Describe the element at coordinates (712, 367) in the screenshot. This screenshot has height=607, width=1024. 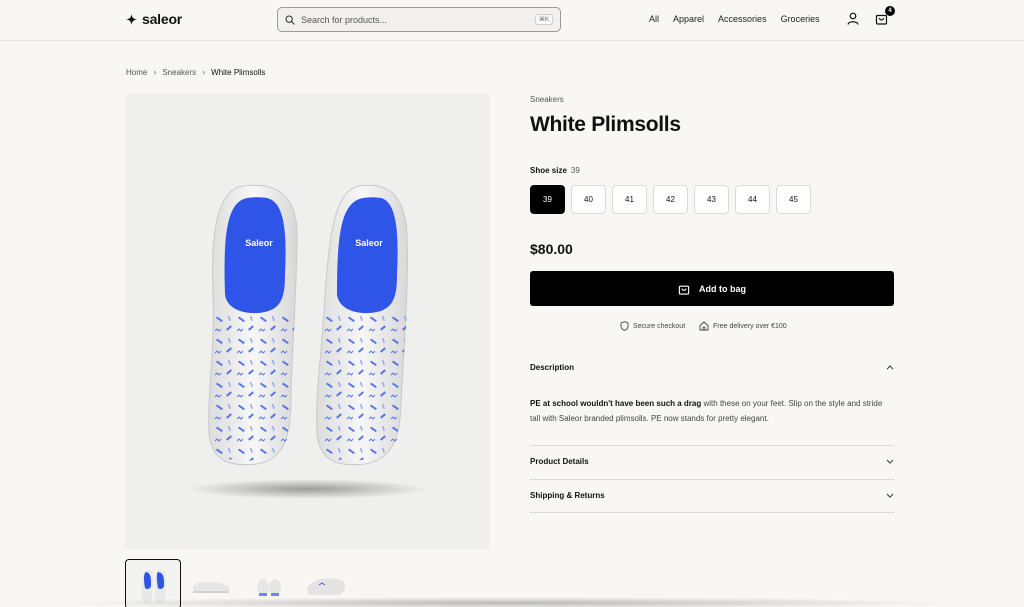
I see `description-accordion-header: Description` at that location.